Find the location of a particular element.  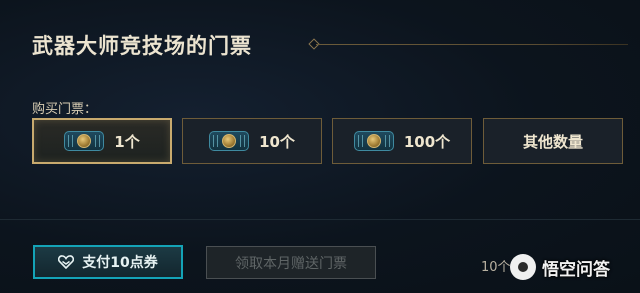

page-title: 武器大师竞技场的门票 is located at coordinates (142, 46).